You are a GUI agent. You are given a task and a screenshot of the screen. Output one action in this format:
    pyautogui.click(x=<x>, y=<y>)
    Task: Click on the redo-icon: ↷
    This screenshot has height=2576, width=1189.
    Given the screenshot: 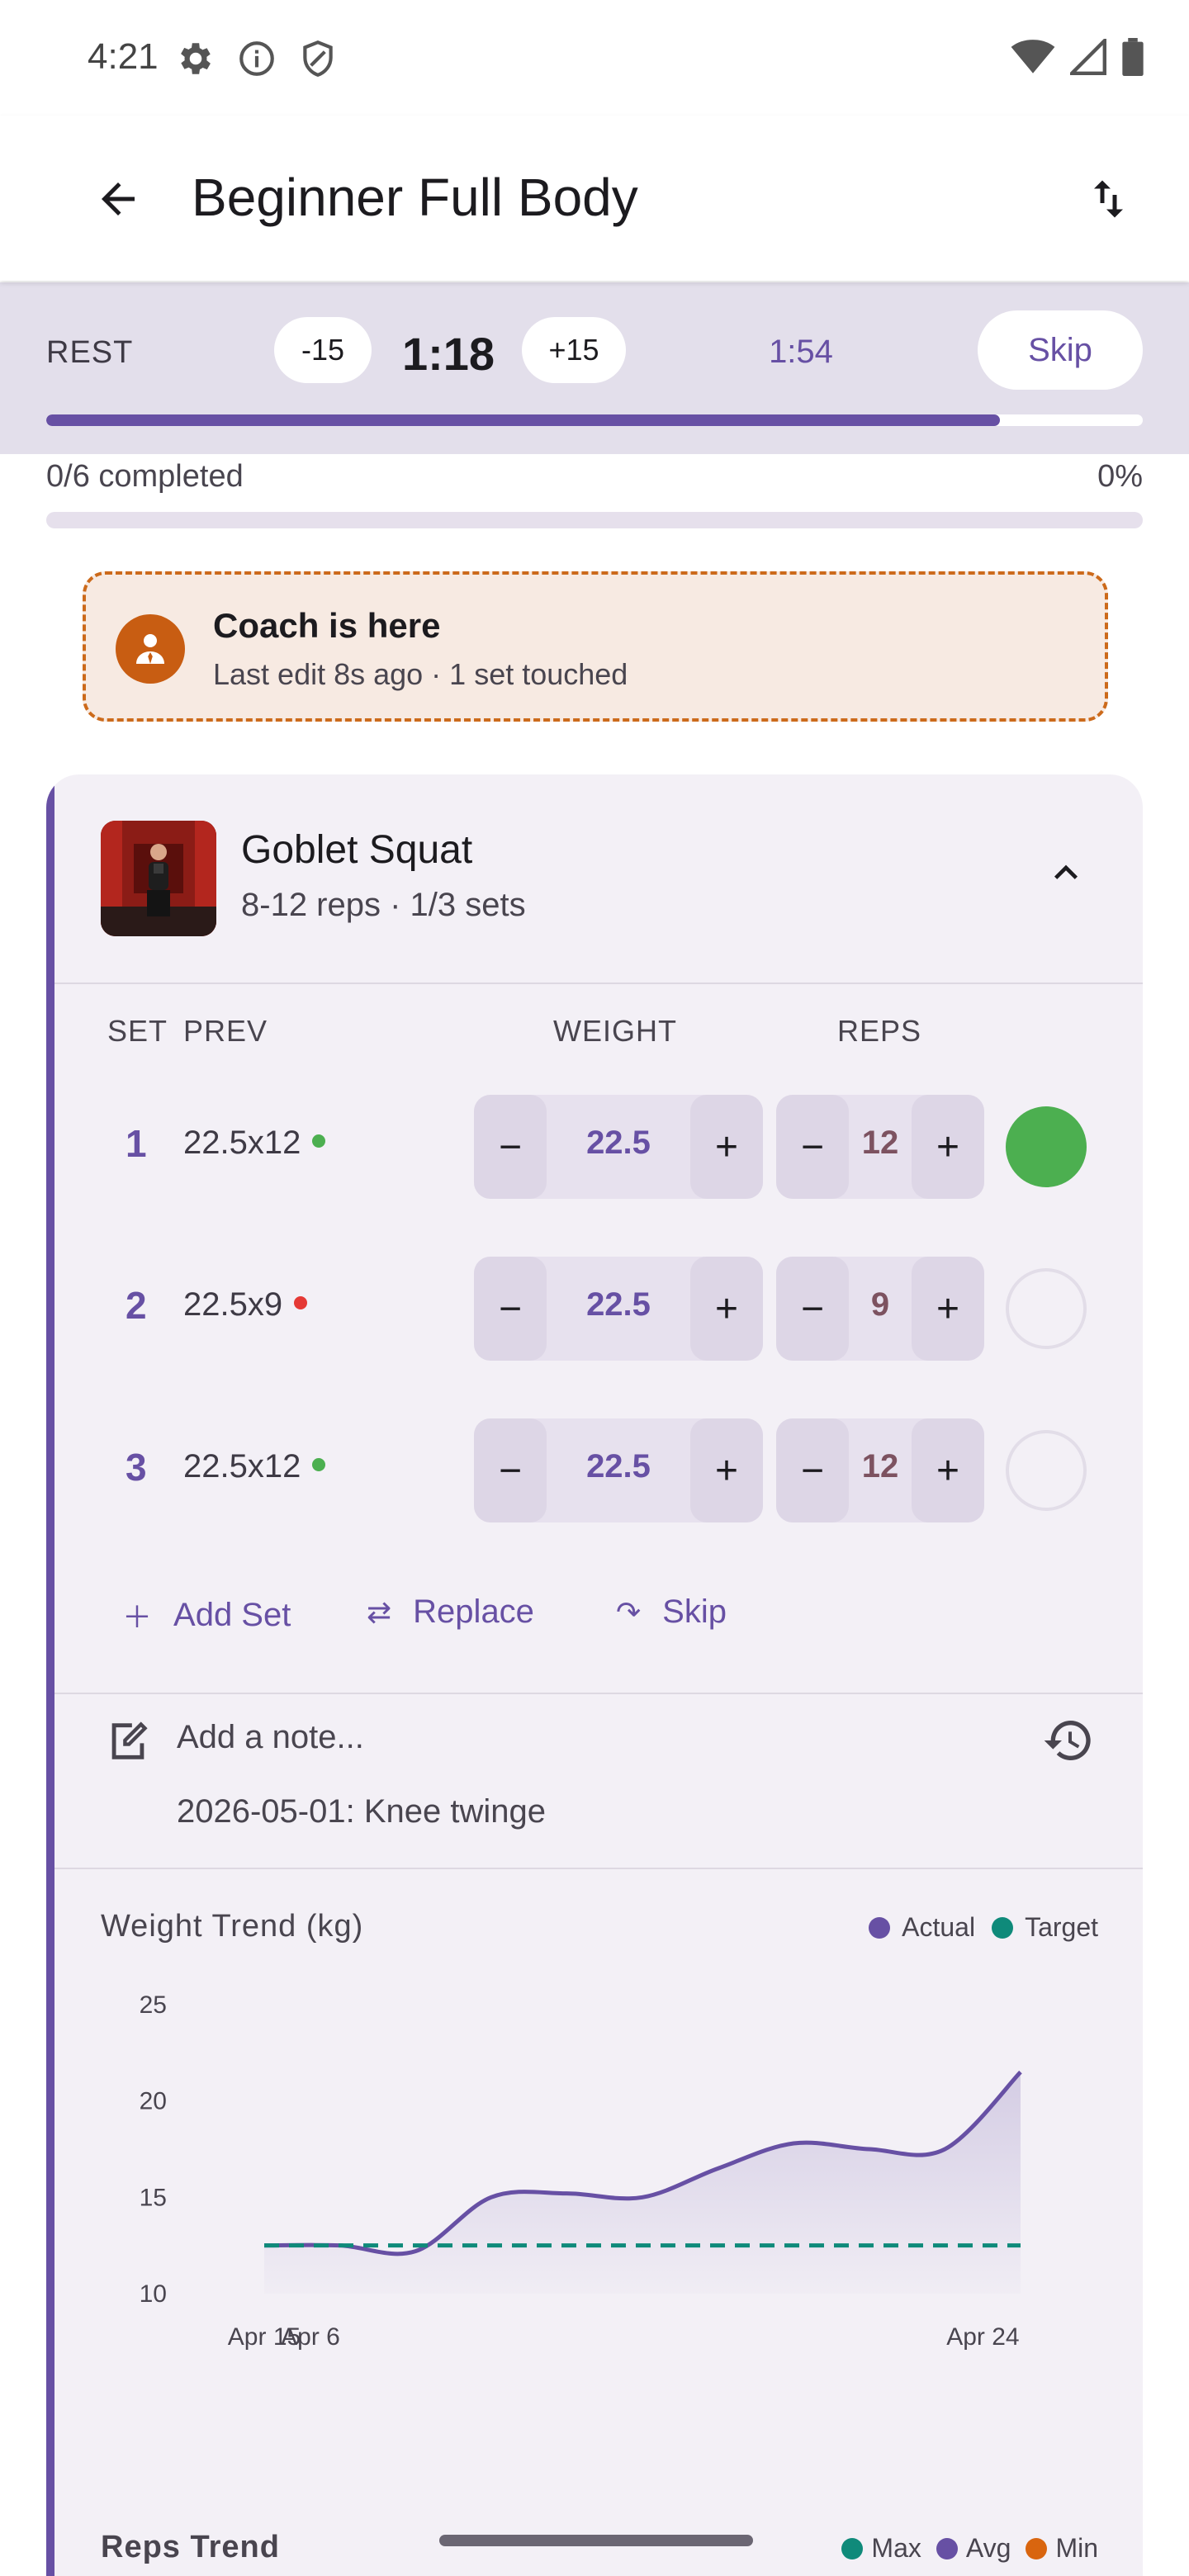 What is the action you would take?
    pyautogui.click(x=629, y=1611)
    